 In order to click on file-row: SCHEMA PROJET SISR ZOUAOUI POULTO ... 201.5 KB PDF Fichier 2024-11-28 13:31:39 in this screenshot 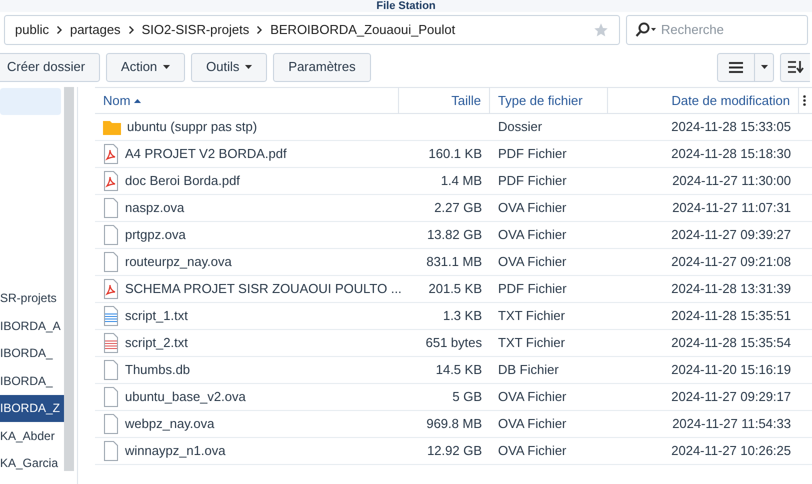, I will do `click(453, 289)`.